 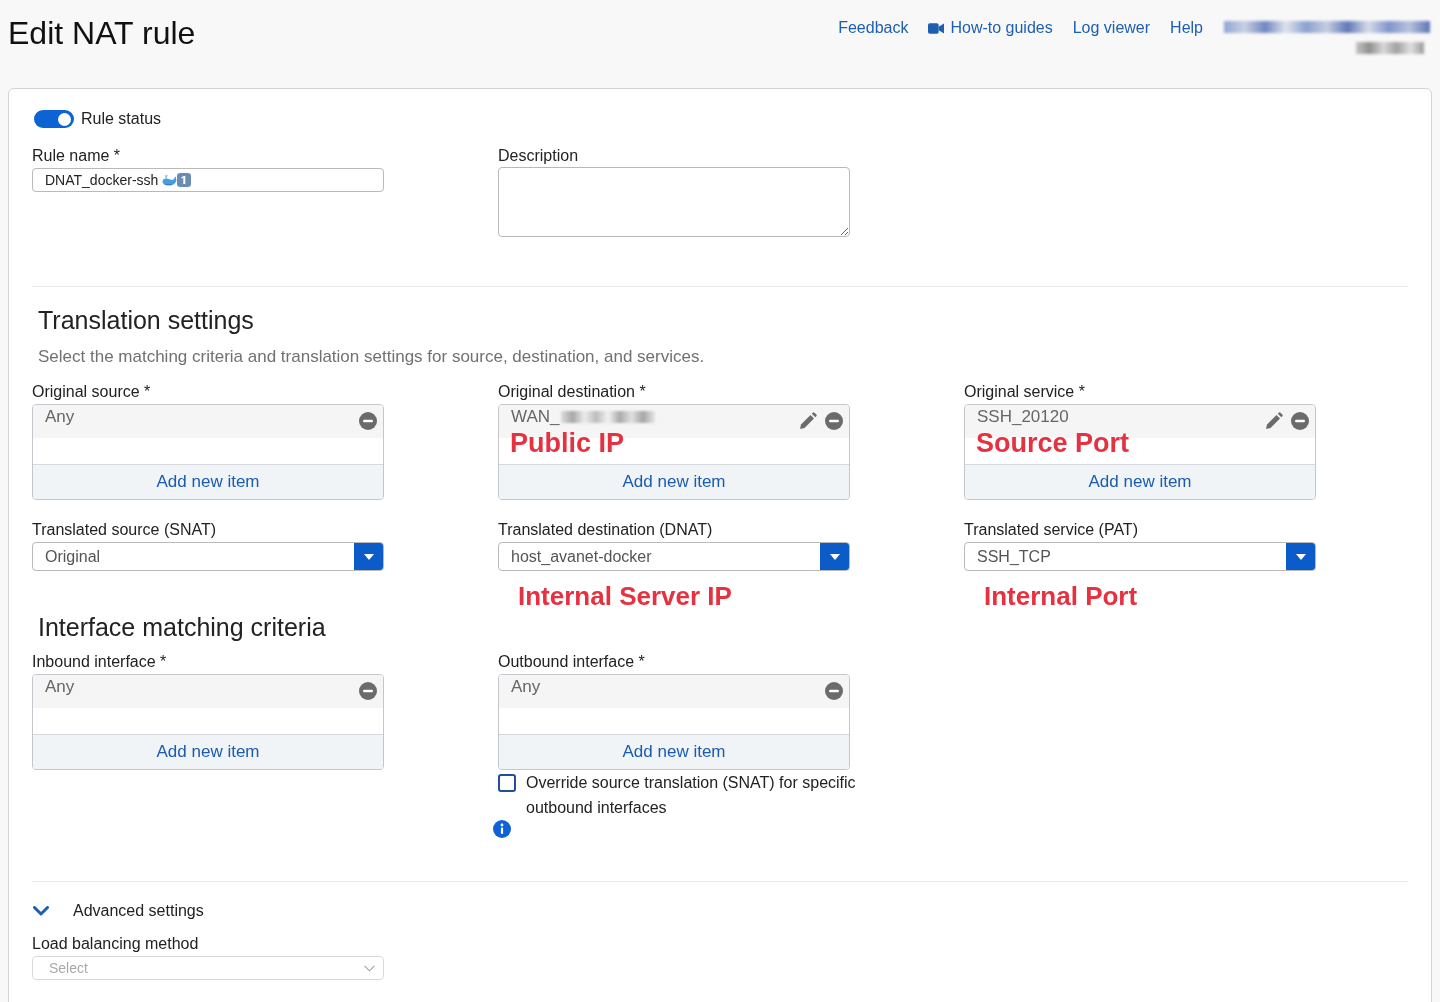 I want to click on header-link: Feedback, so click(x=873, y=28).